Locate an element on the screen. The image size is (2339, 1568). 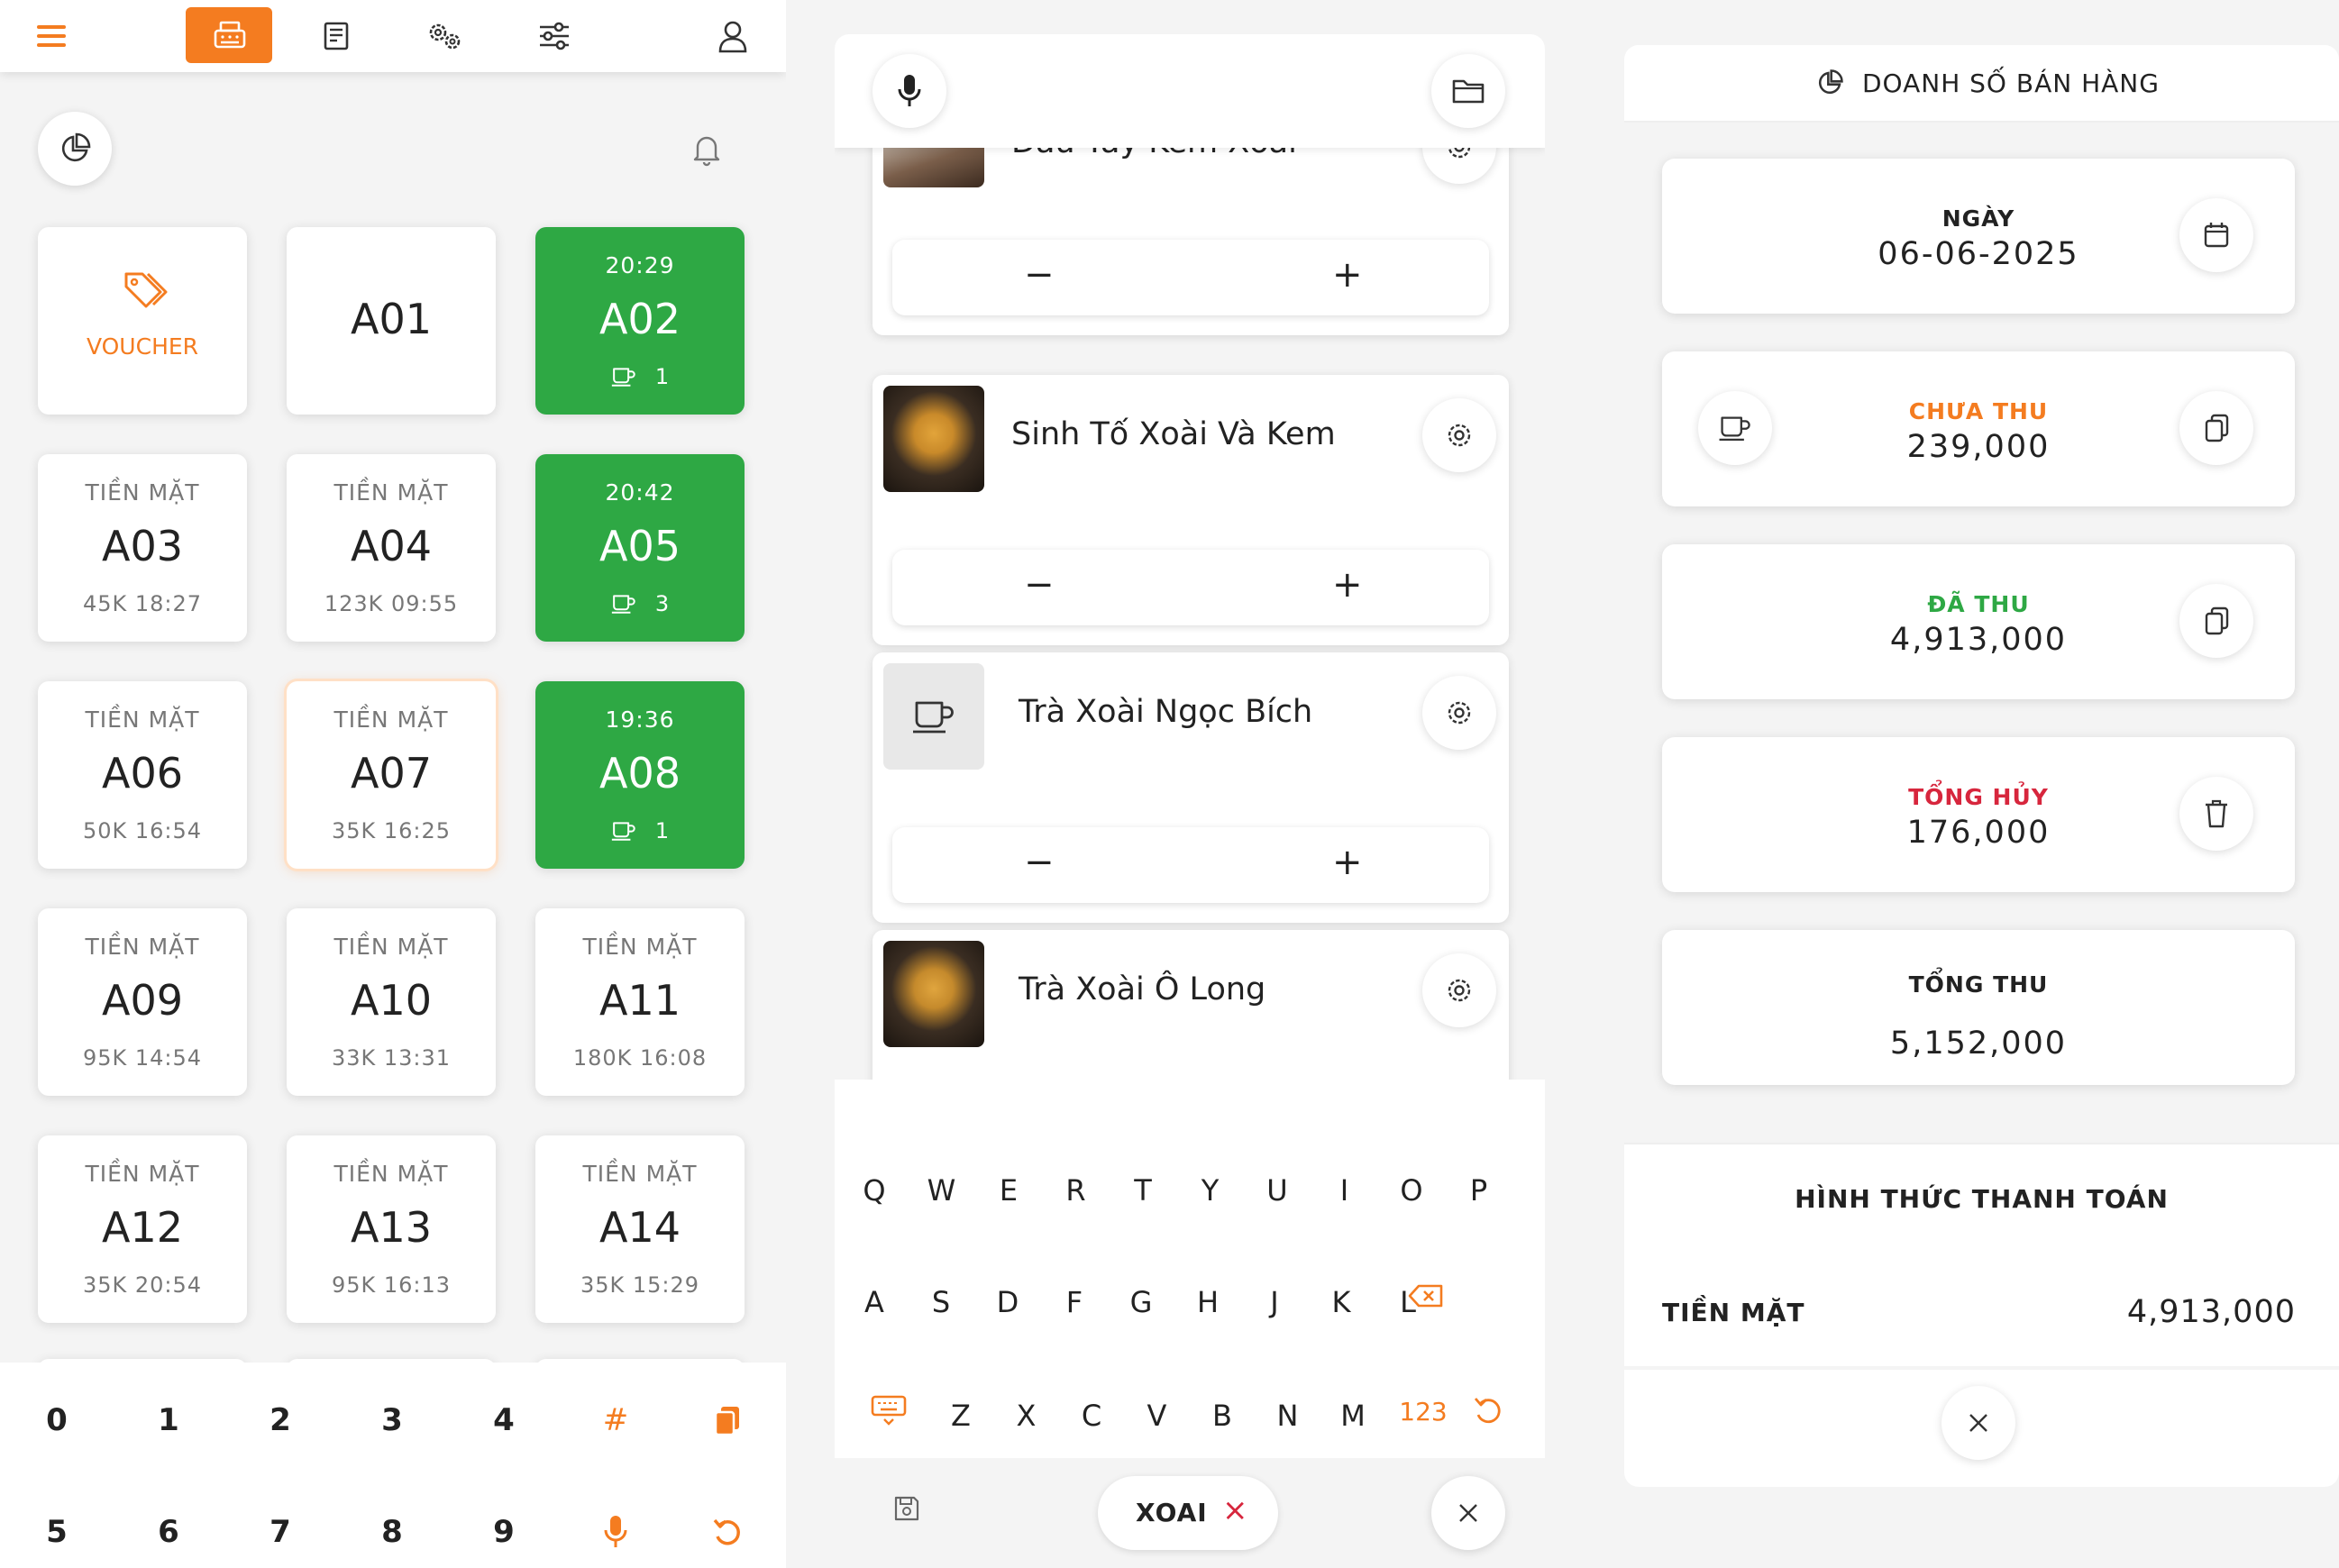
key-k: K is located at coordinates (1341, 1302).